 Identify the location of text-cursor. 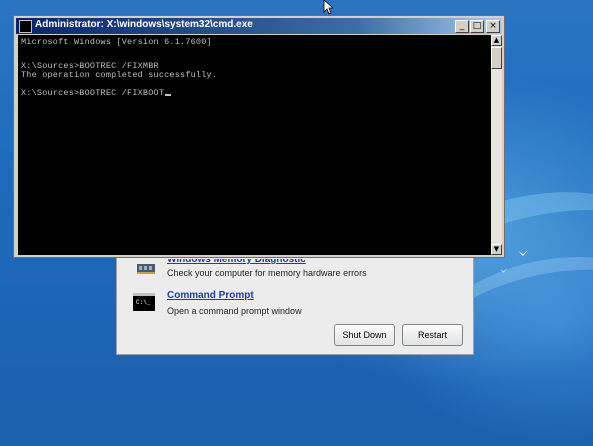
(168, 95).